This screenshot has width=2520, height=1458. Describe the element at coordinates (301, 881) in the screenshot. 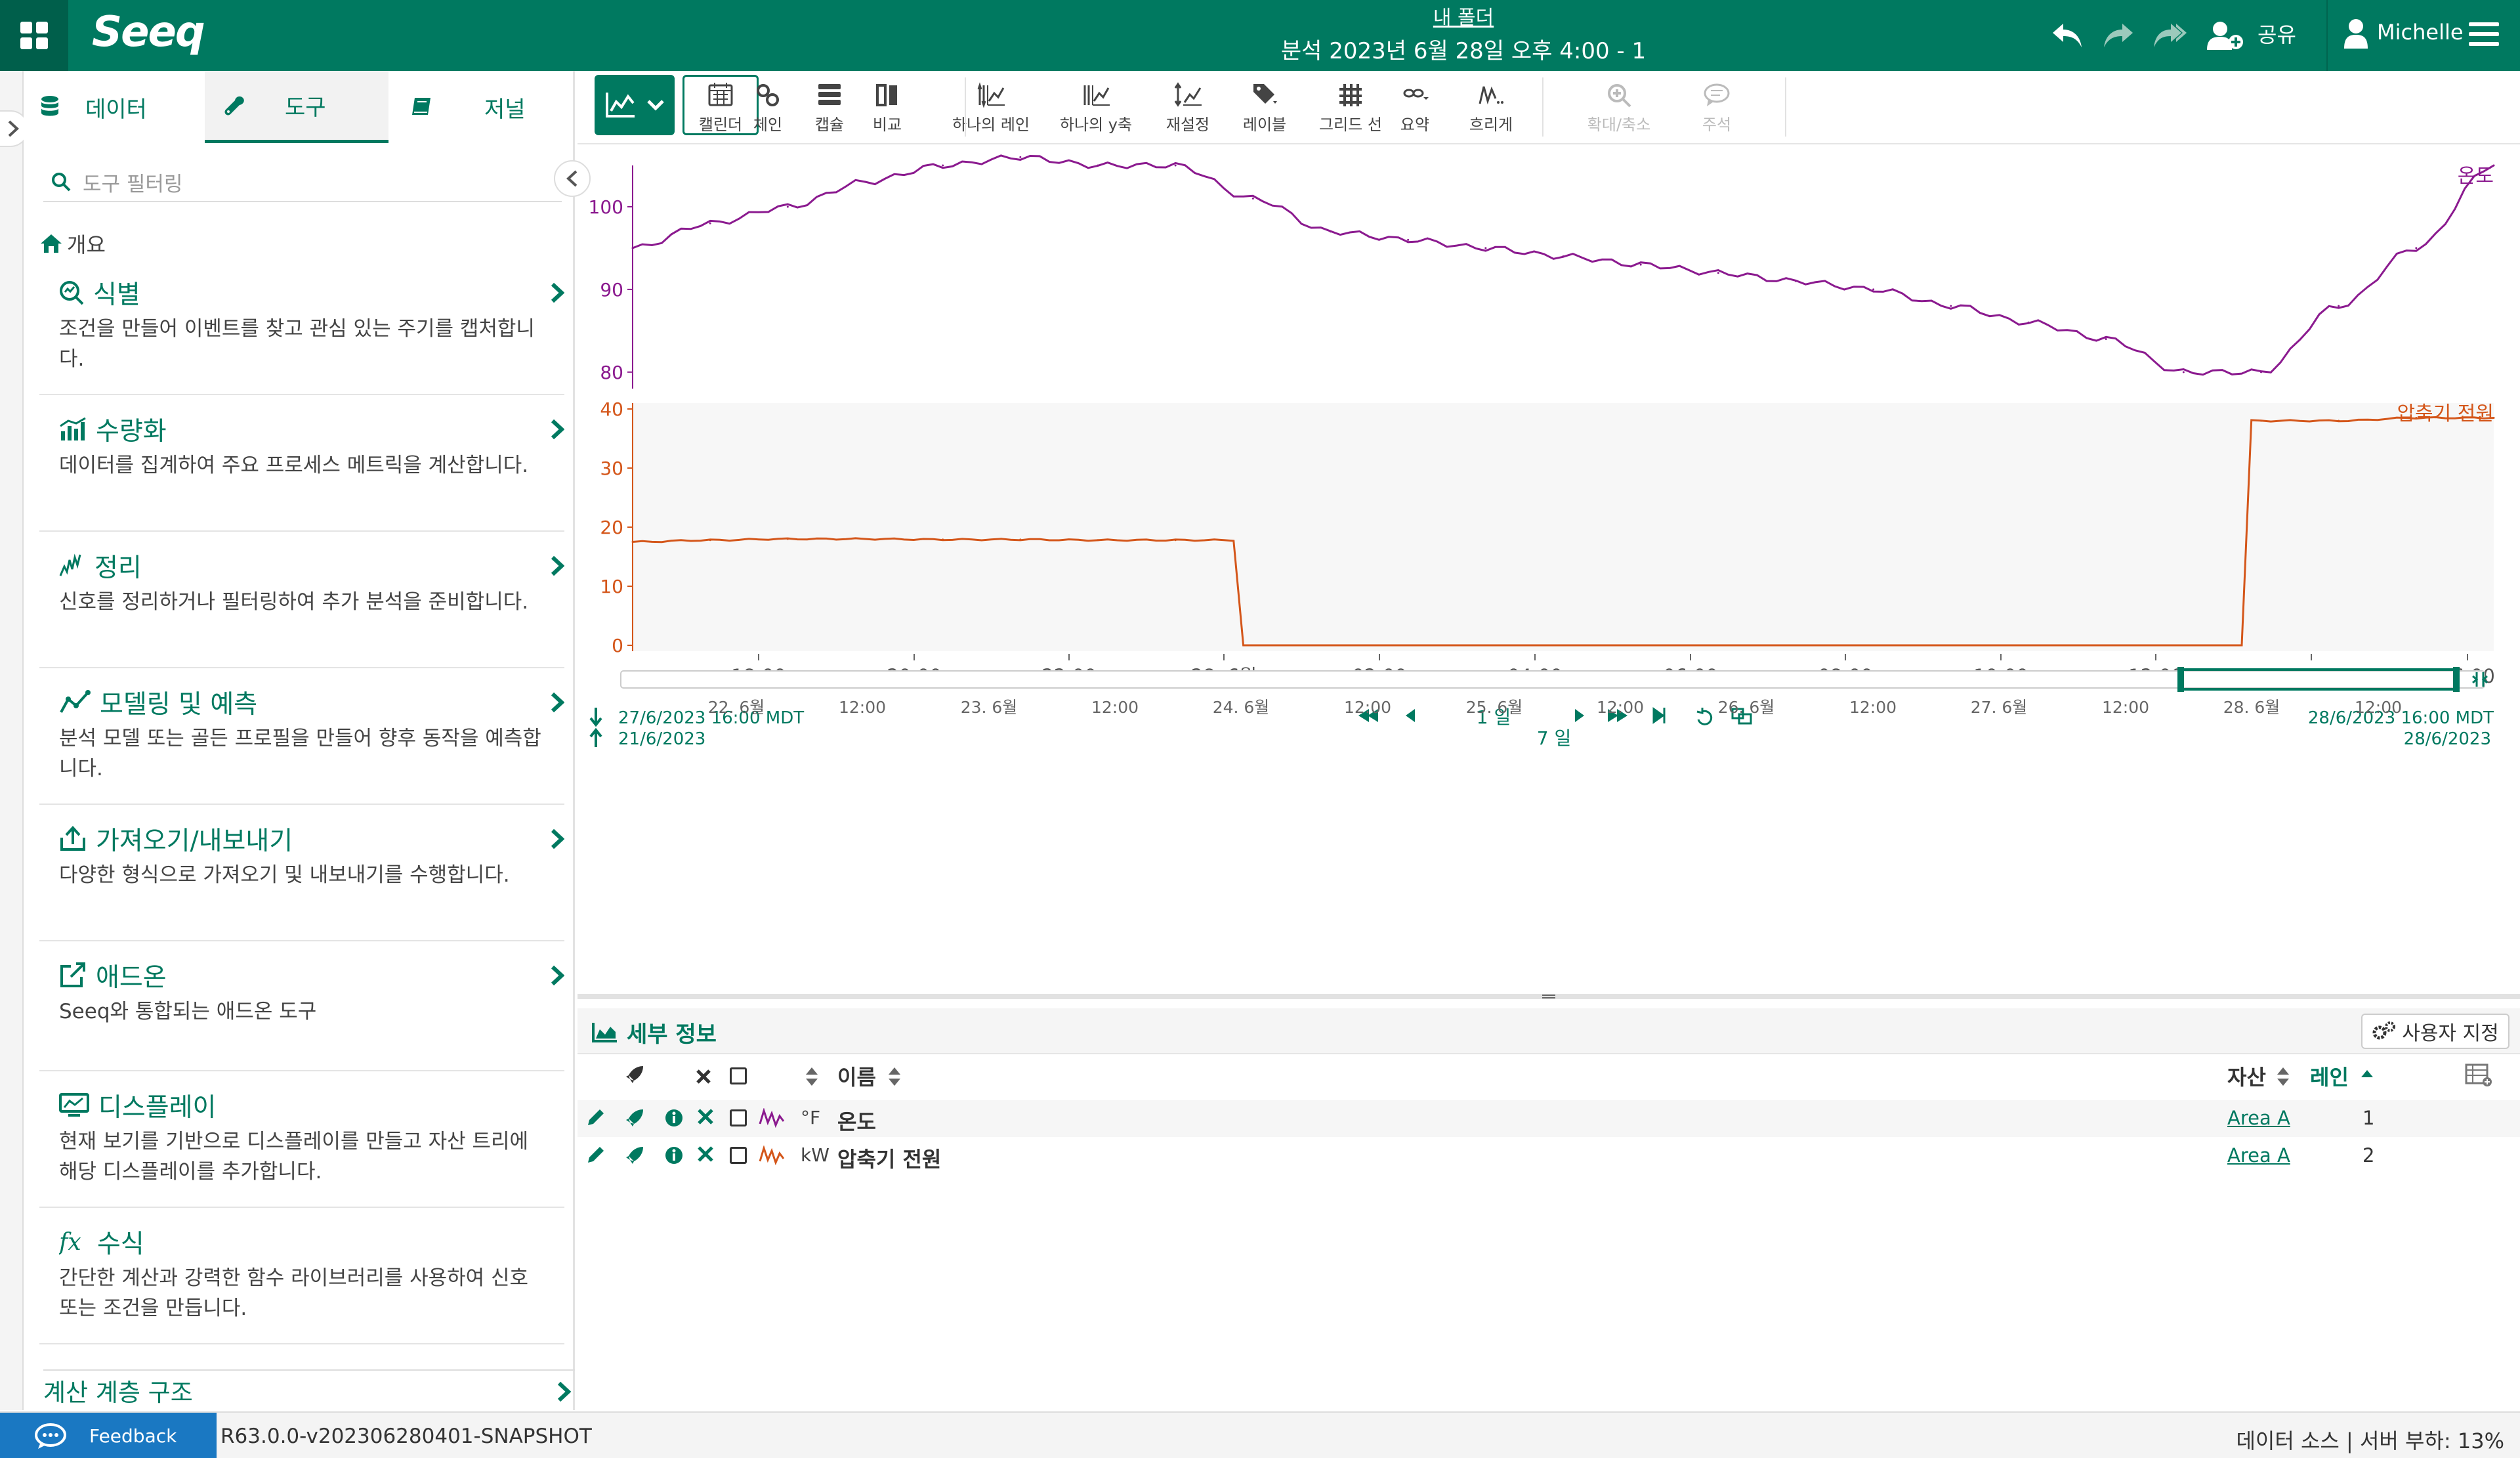

I see `tool-import-export: 가져오기/내보내기 다양한 형식으로 가져오기 및 내보내기를 수행합니다.` at that location.